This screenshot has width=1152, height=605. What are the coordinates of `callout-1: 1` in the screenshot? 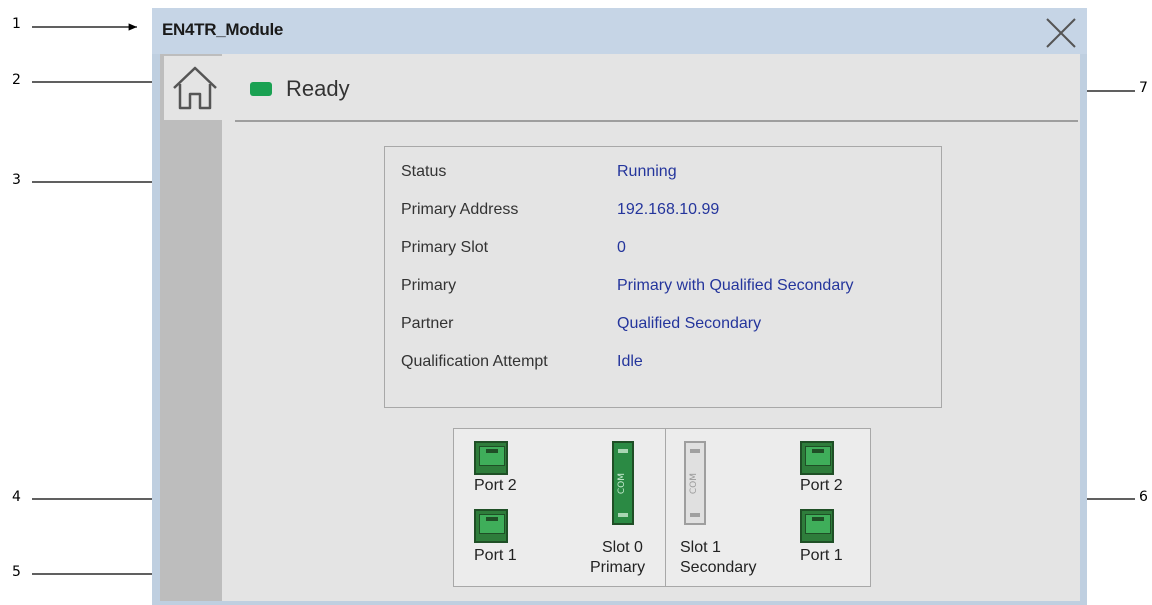 It's located at (16, 24).